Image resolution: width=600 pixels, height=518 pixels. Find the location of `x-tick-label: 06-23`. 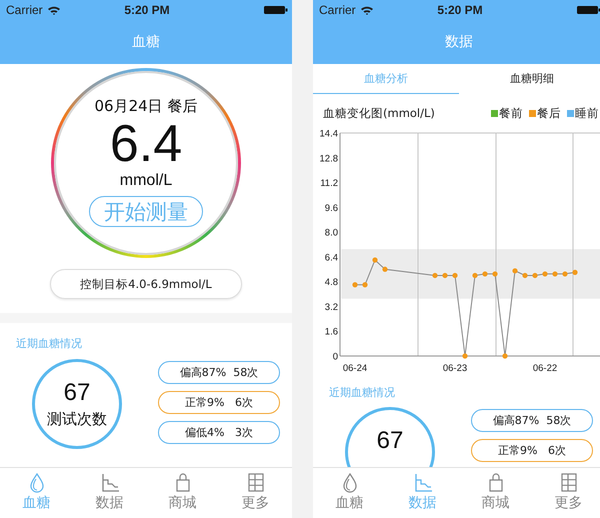

x-tick-label: 06-23 is located at coordinates (455, 368).